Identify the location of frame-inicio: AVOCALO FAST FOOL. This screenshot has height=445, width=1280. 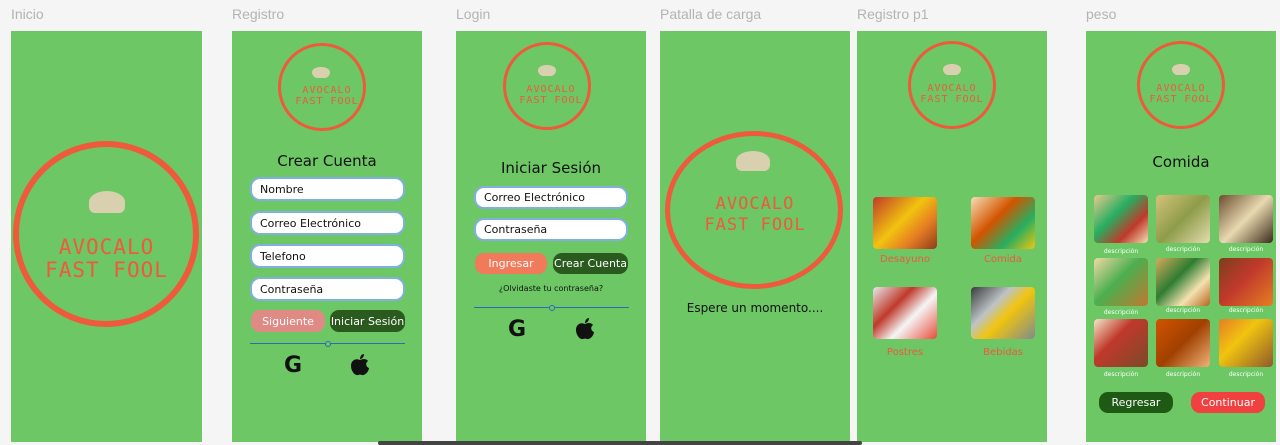
(106, 236).